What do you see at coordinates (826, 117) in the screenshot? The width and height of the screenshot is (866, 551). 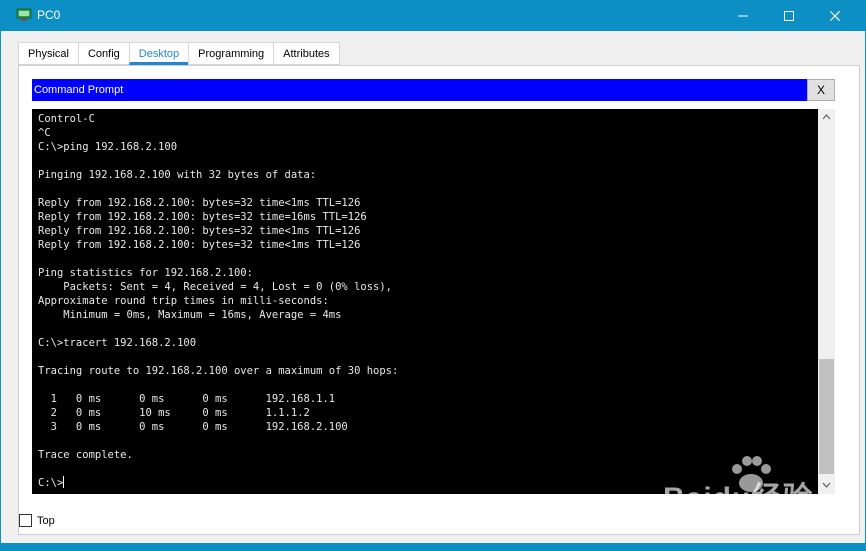 I see `scroll-up-arrow-icon` at bounding box center [826, 117].